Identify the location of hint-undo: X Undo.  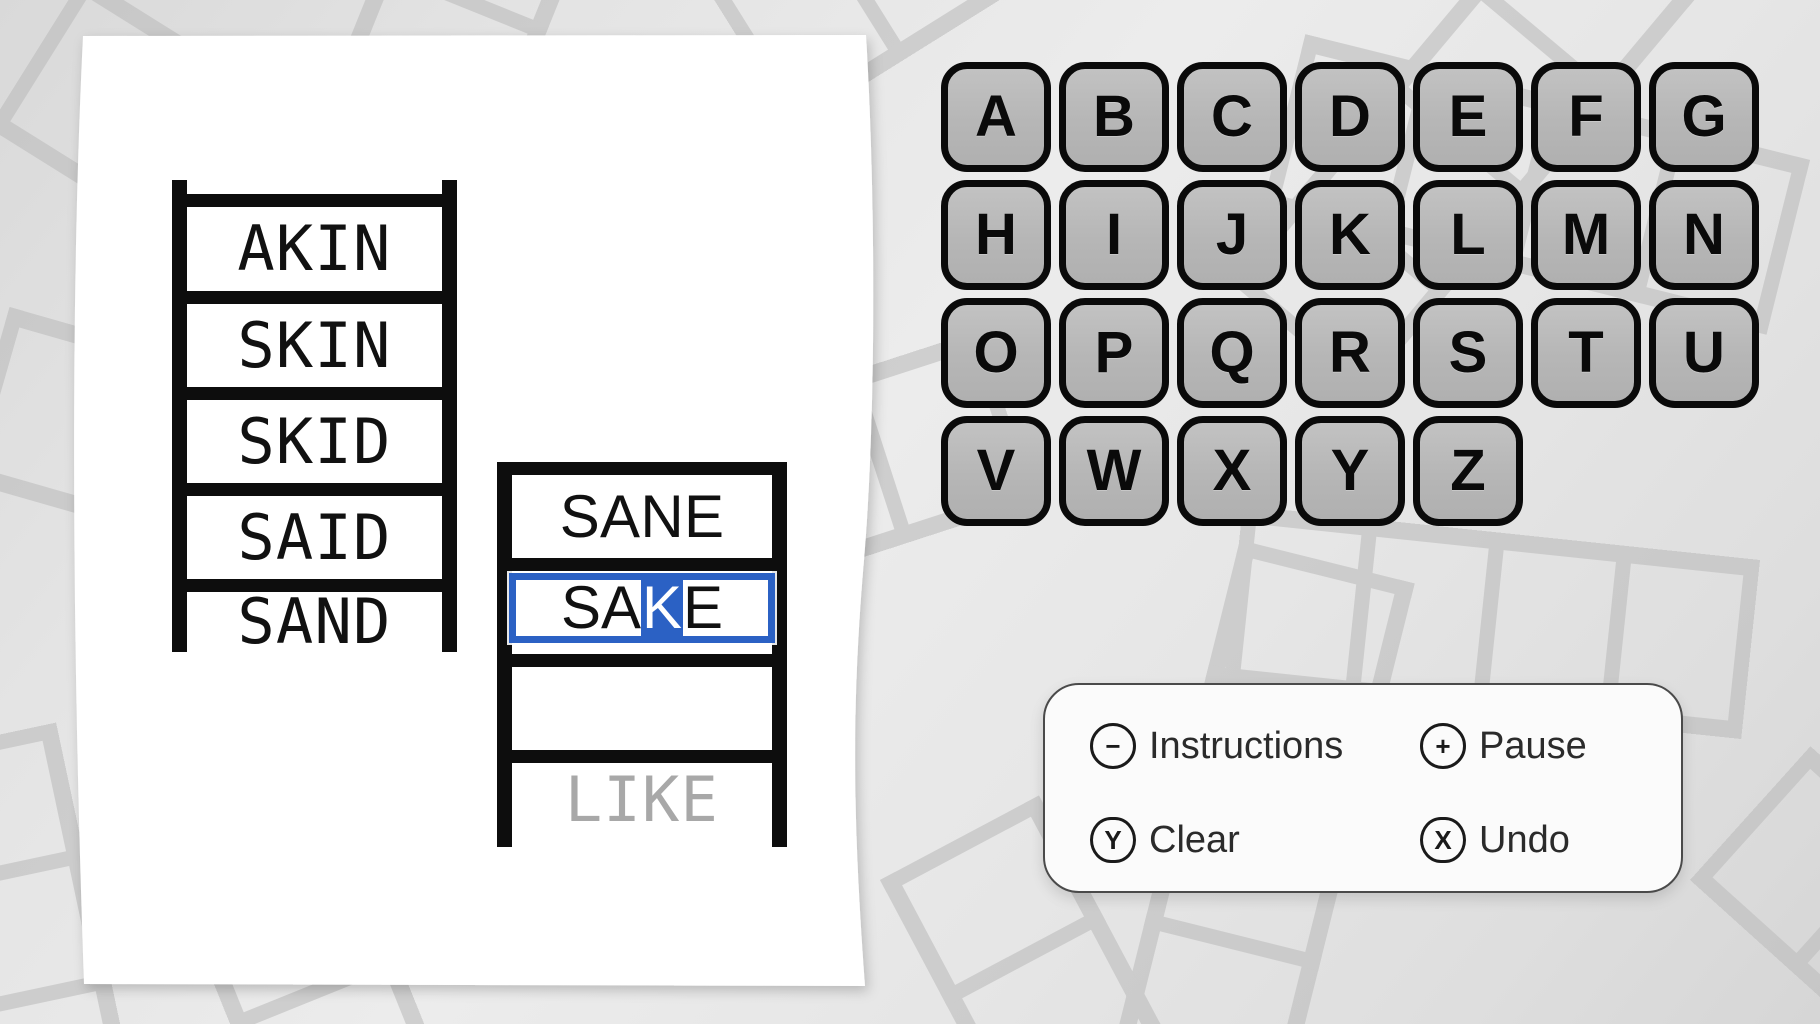
(1550, 840).